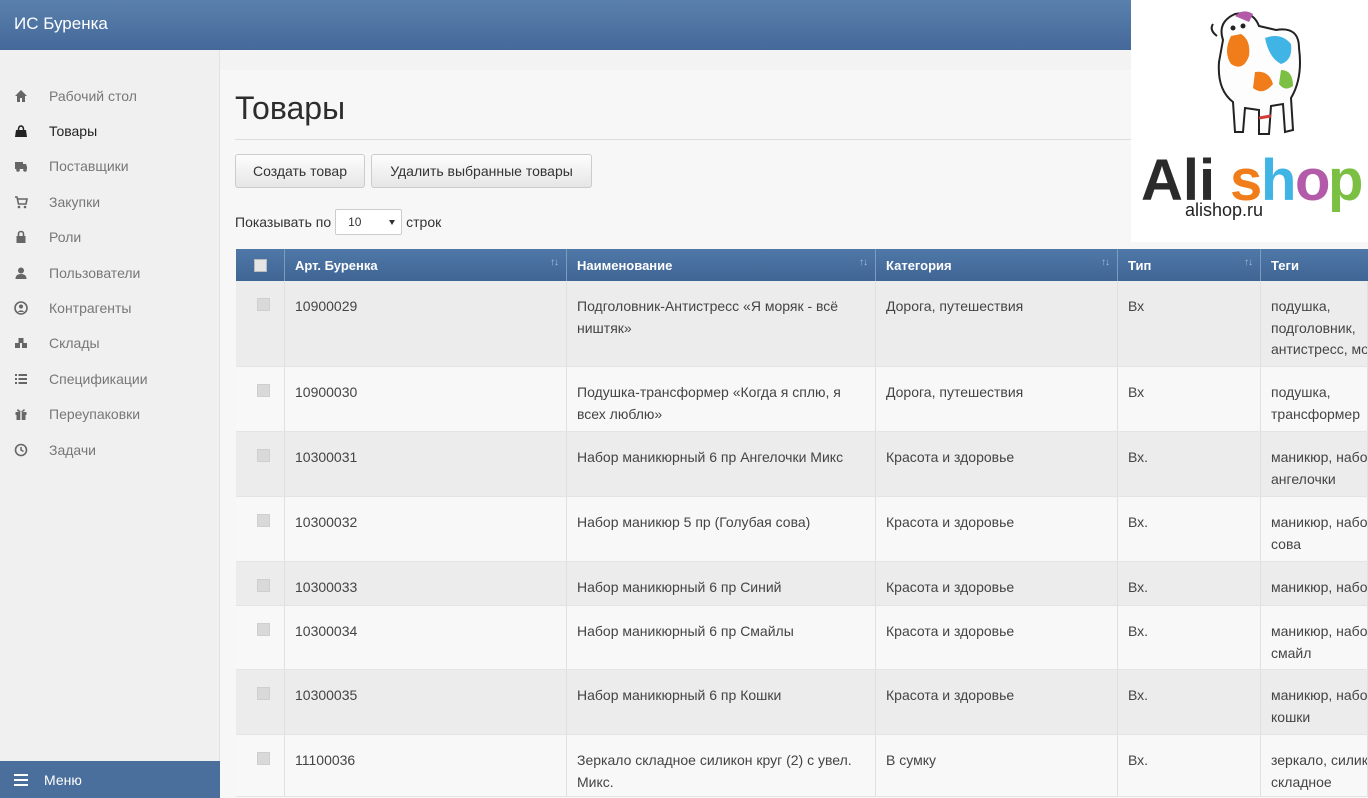  Describe the element at coordinates (1255, 73) in the screenshot. I see `cow-illustration` at that location.